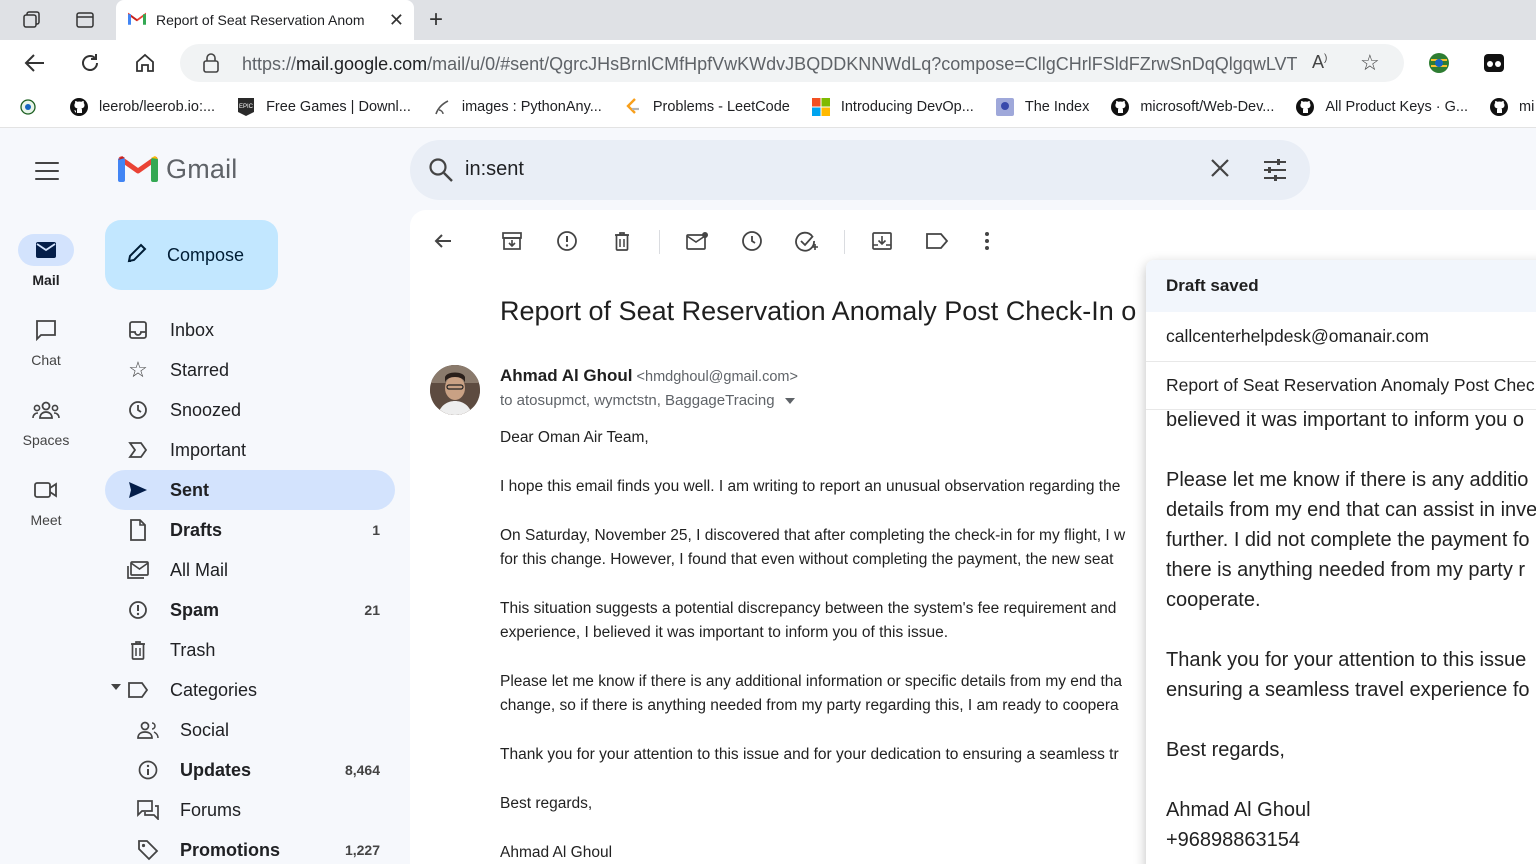 The height and width of the screenshot is (864, 1536). What do you see at coordinates (494, 169) in the screenshot?
I see `search-input: in:sent` at bounding box center [494, 169].